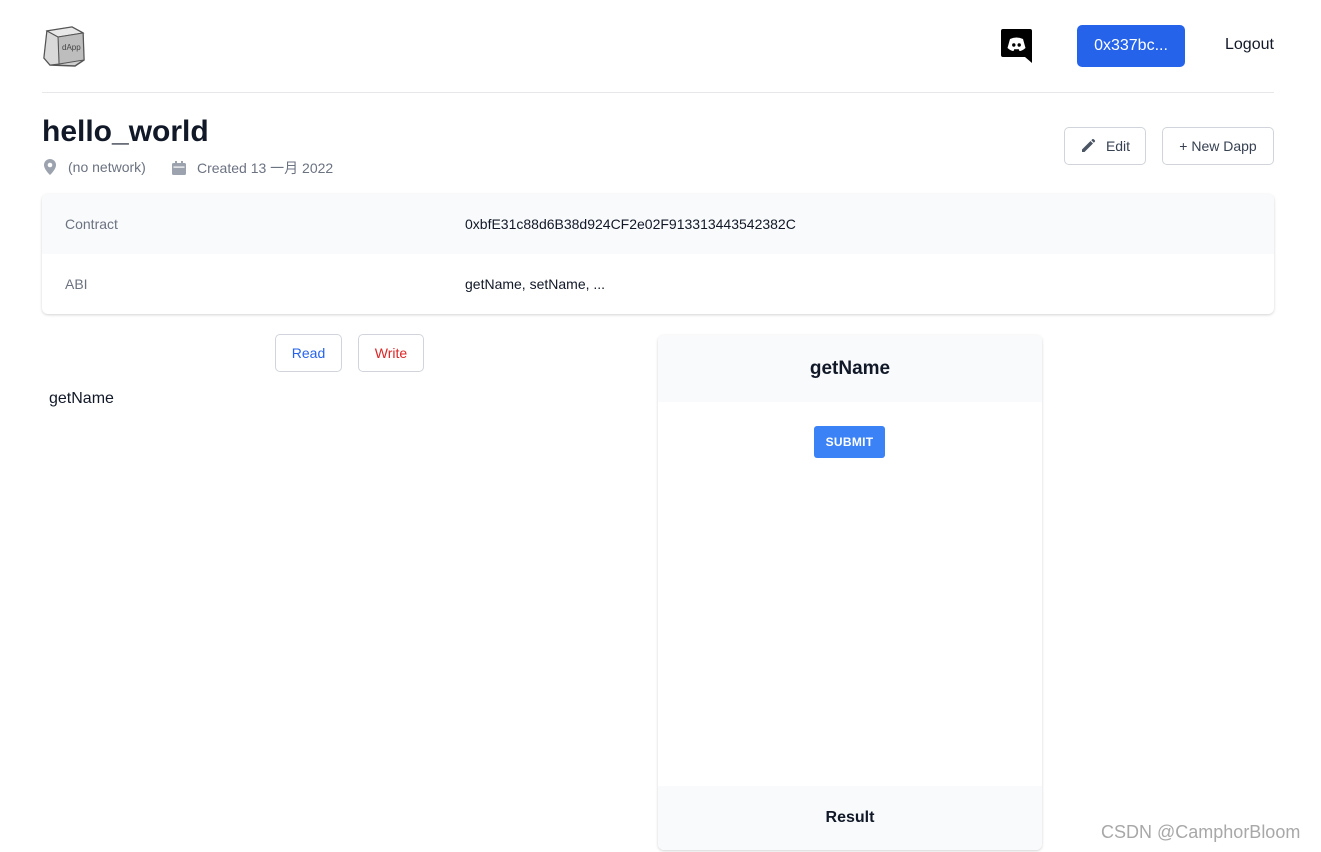 The height and width of the screenshot is (852, 1321). What do you see at coordinates (265, 168) in the screenshot?
I see `created-date: Created 13 一月 2022` at bounding box center [265, 168].